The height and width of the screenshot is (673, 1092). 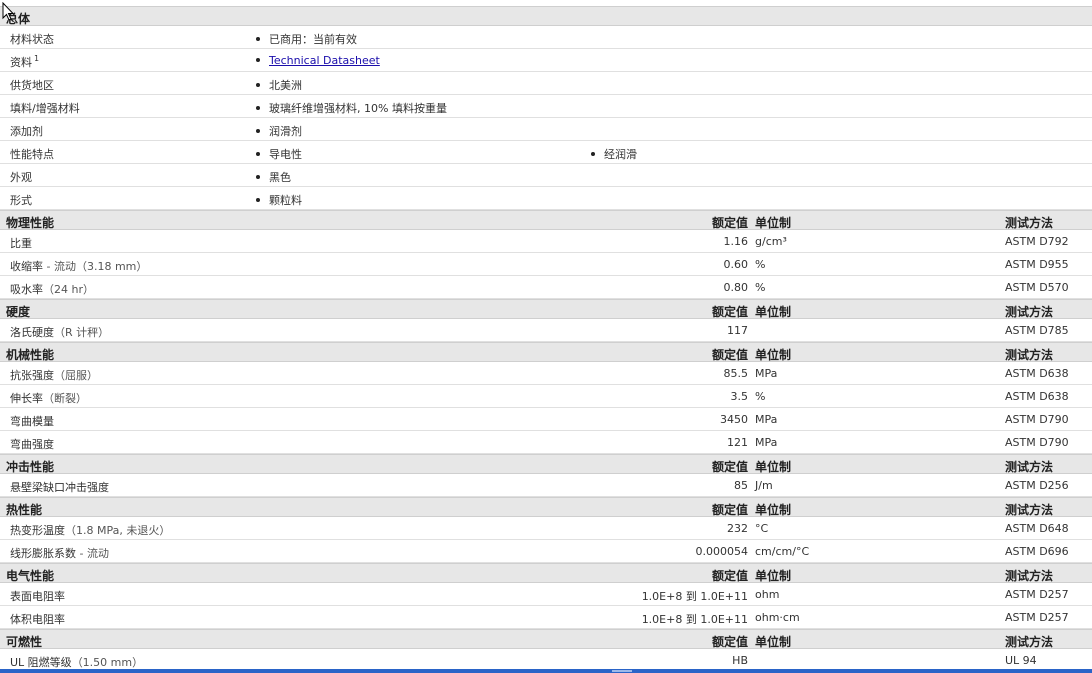 I want to click on value-text: 北美洲, so click(x=285, y=85).